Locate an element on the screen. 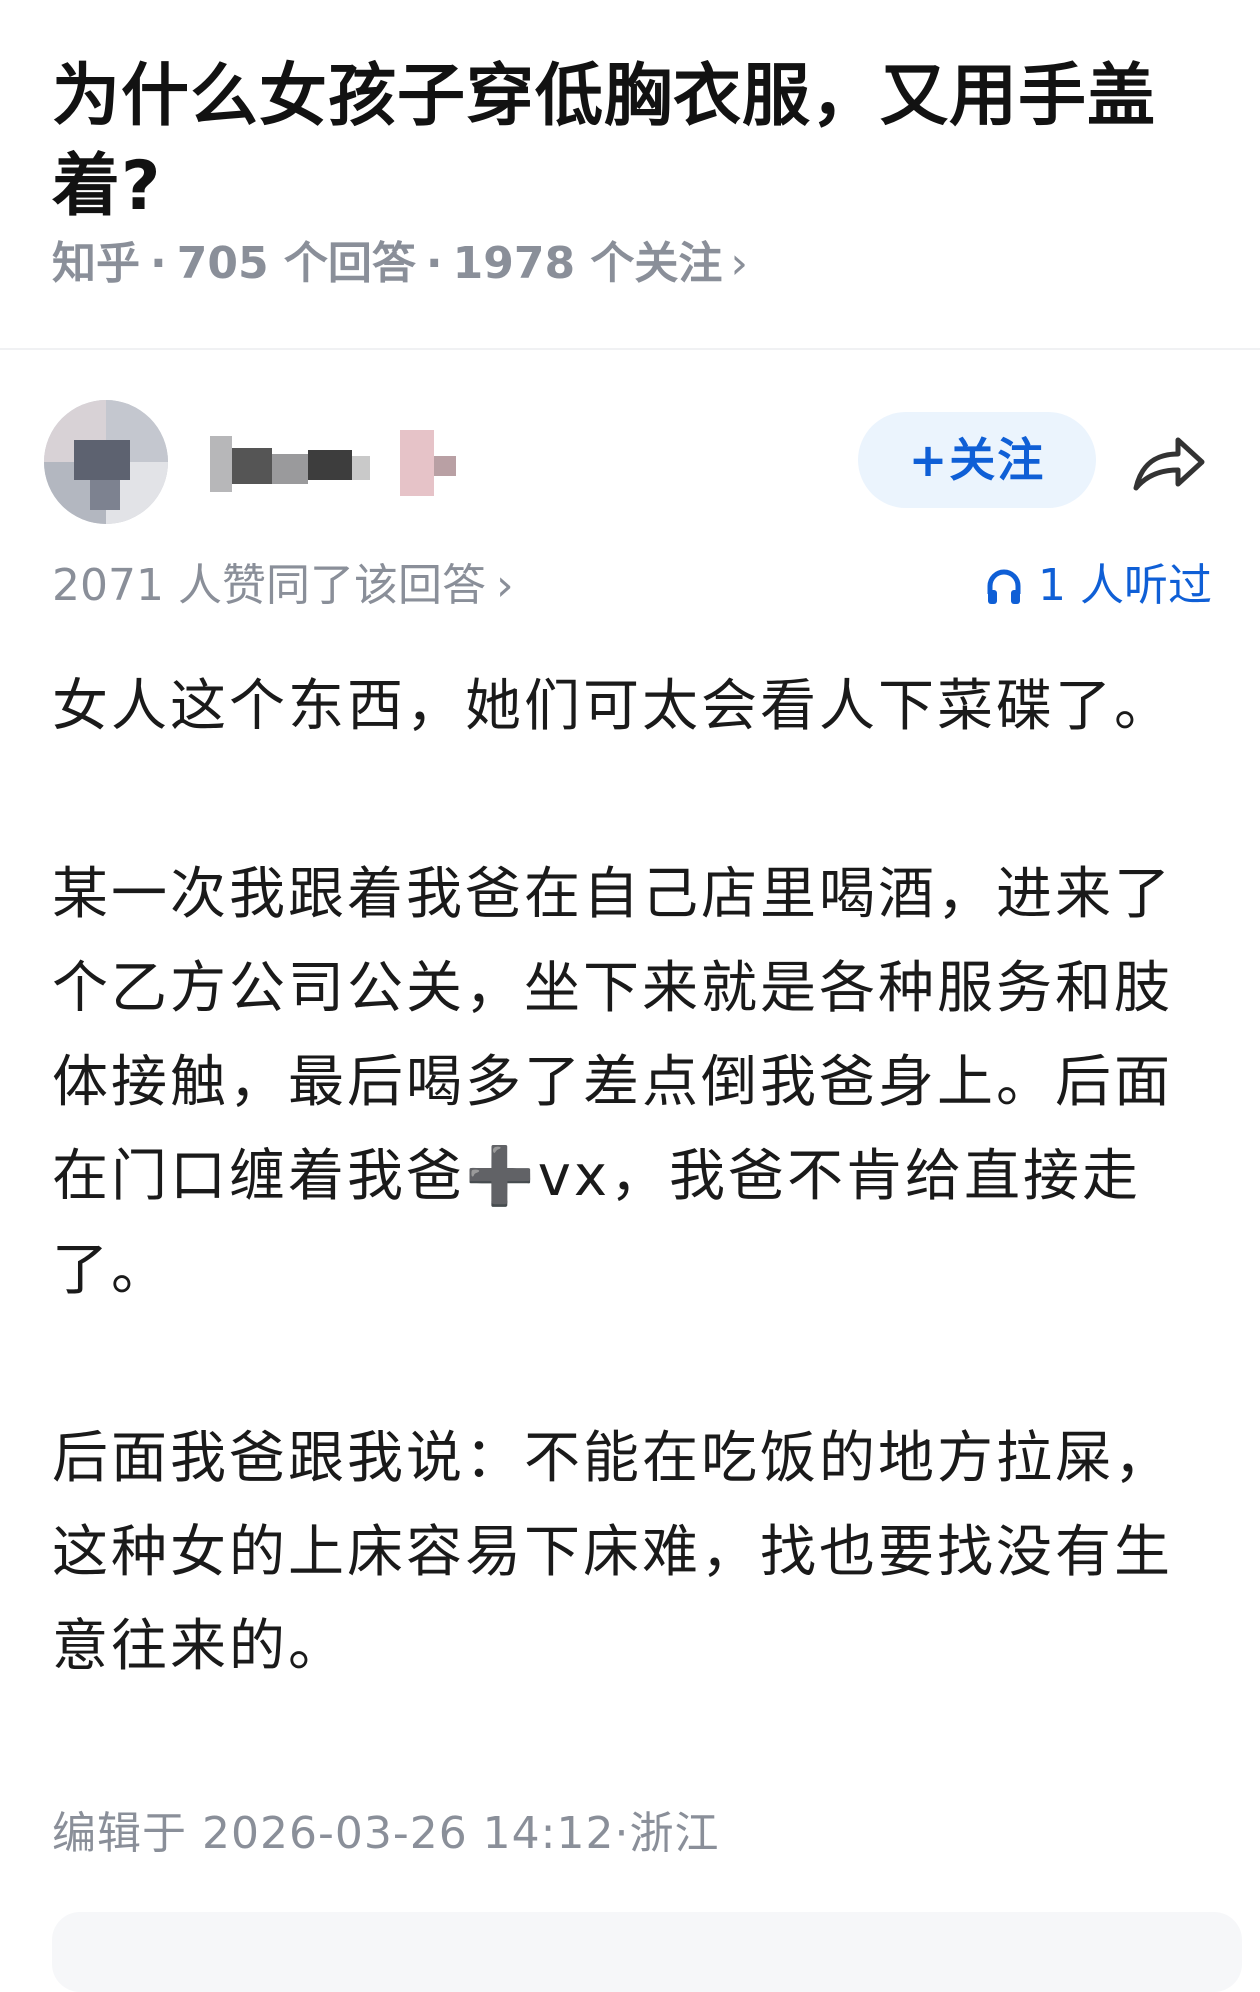 This screenshot has height=1992, width=1260. question-title: 为什么女孩子穿低胸衣服，又用手盖着? is located at coordinates (627, 142).